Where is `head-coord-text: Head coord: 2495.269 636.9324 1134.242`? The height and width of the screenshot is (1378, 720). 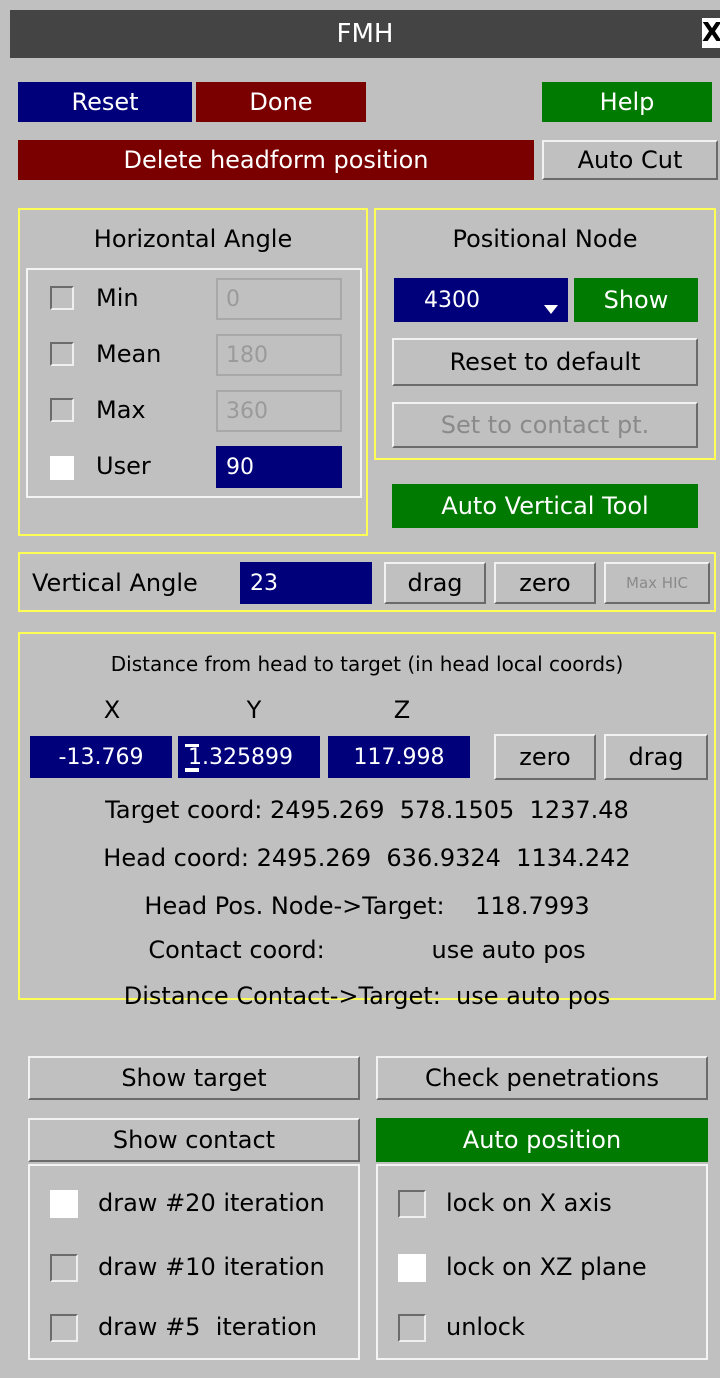
head-coord-text: Head coord: 2495.269 636.9324 1134.242 is located at coordinates (367, 858).